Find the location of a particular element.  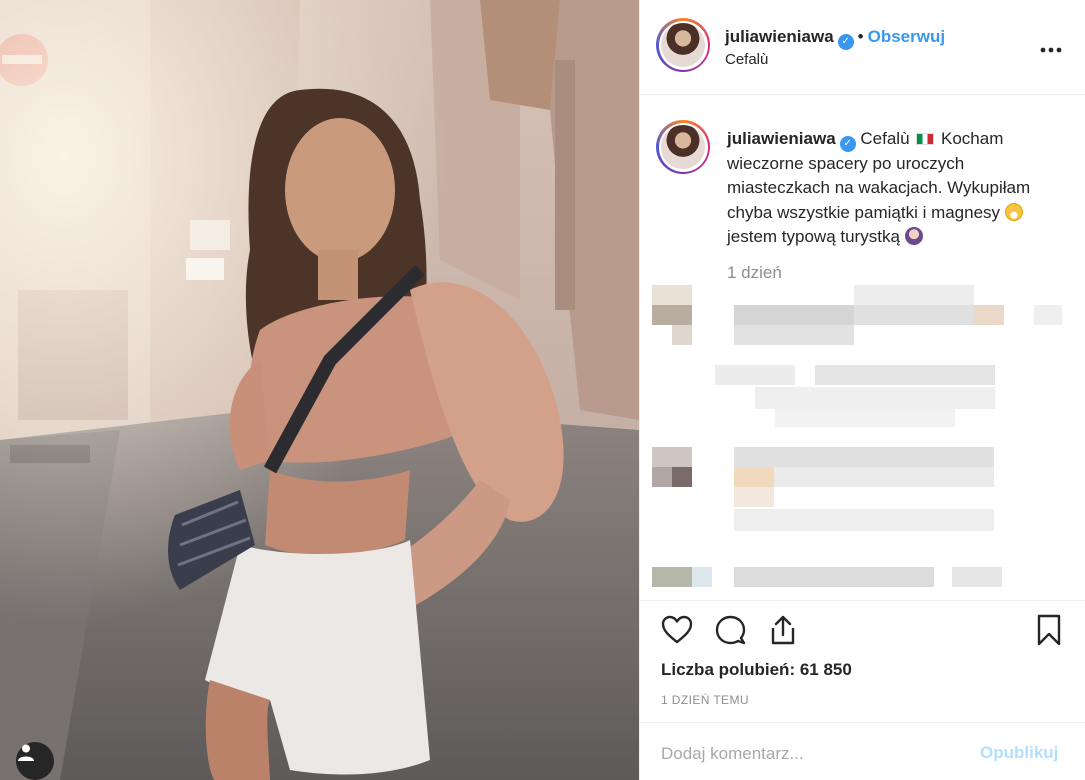

more-options-button is located at coordinates (1051, 46).